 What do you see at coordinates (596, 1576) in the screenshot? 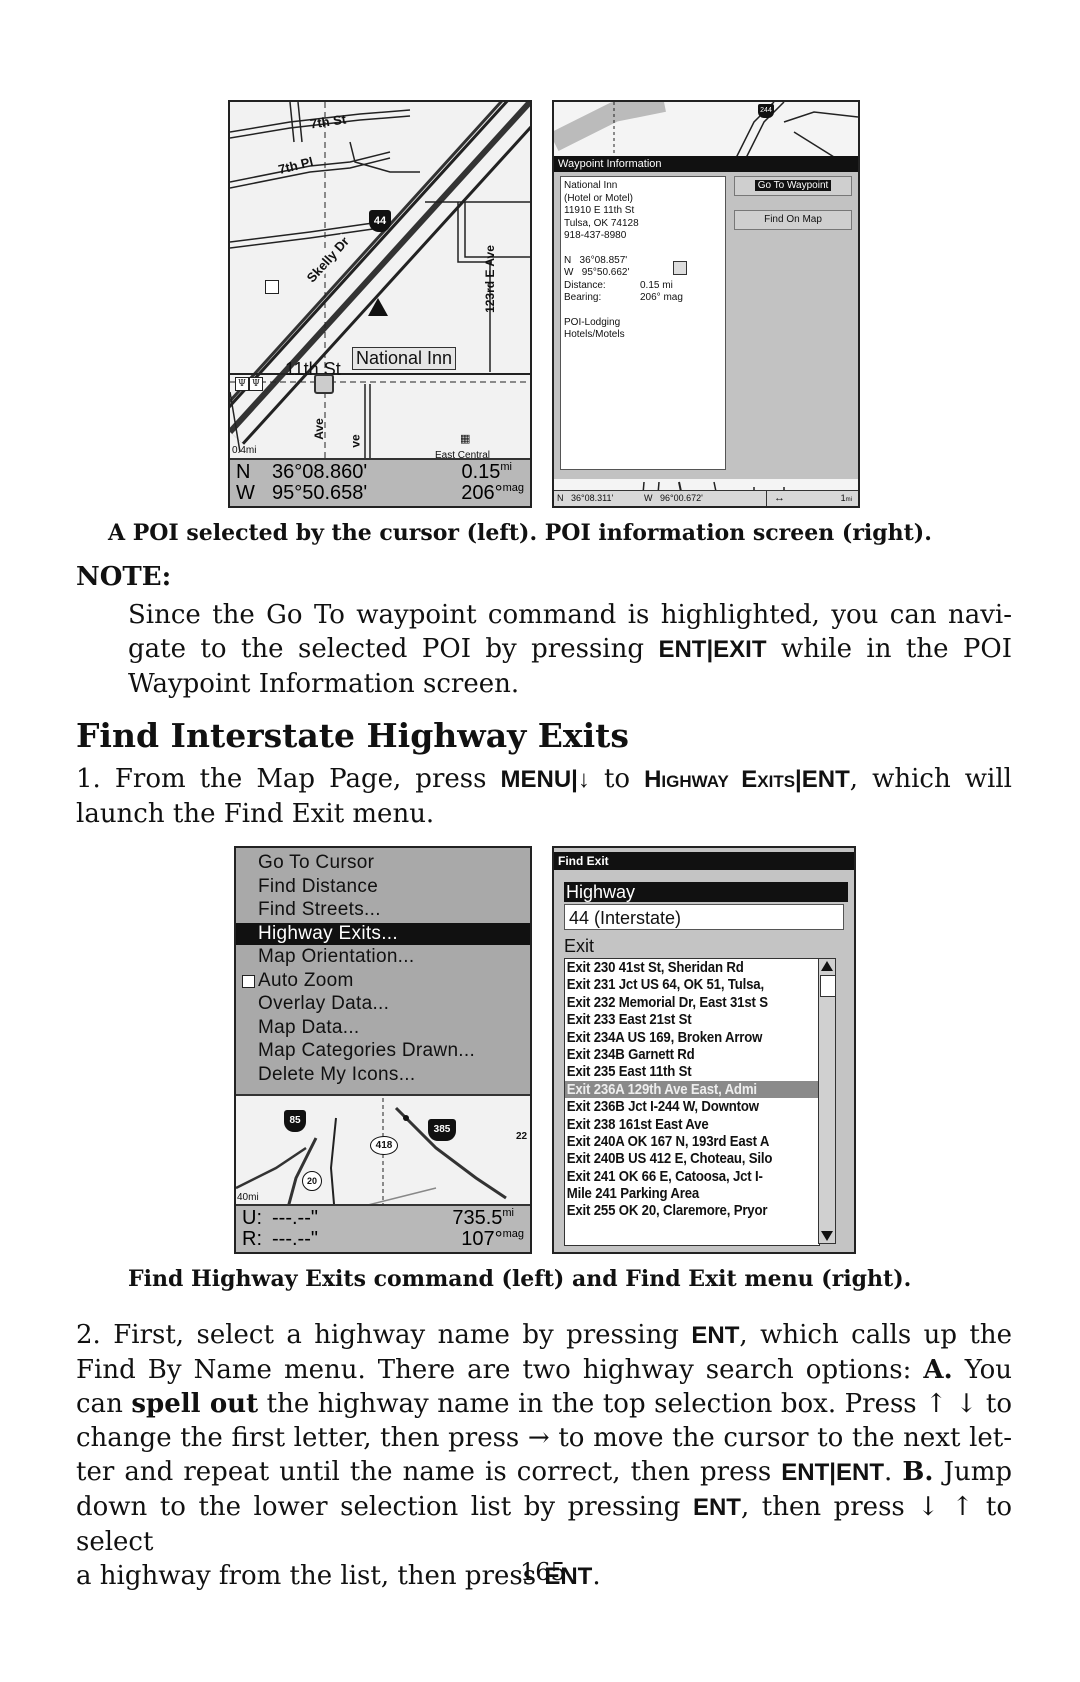
I see `step2-text-part: .` at bounding box center [596, 1576].